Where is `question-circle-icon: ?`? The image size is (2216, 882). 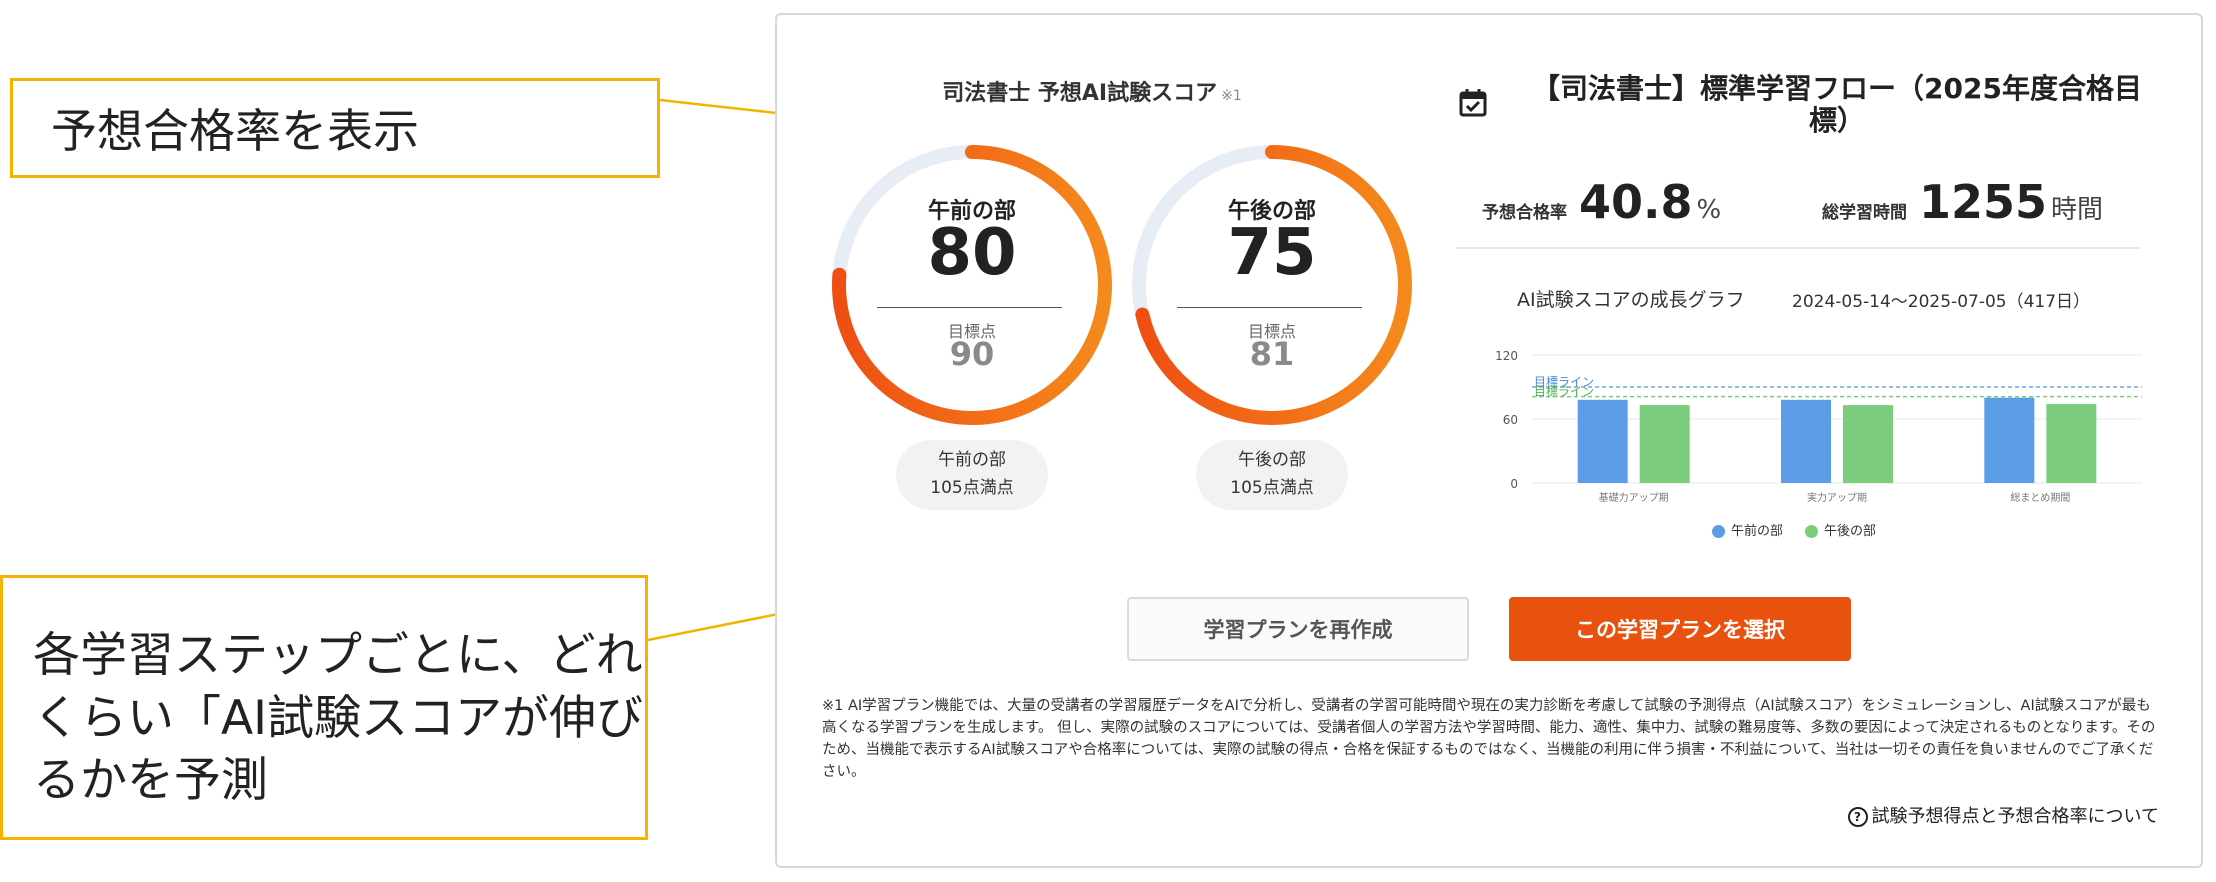 question-circle-icon: ? is located at coordinates (1857, 817).